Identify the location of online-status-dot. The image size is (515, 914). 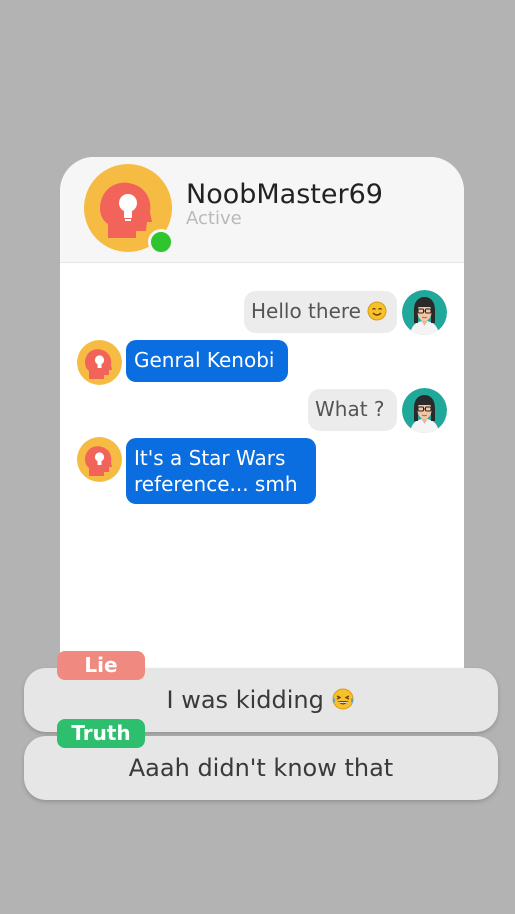
(161, 242).